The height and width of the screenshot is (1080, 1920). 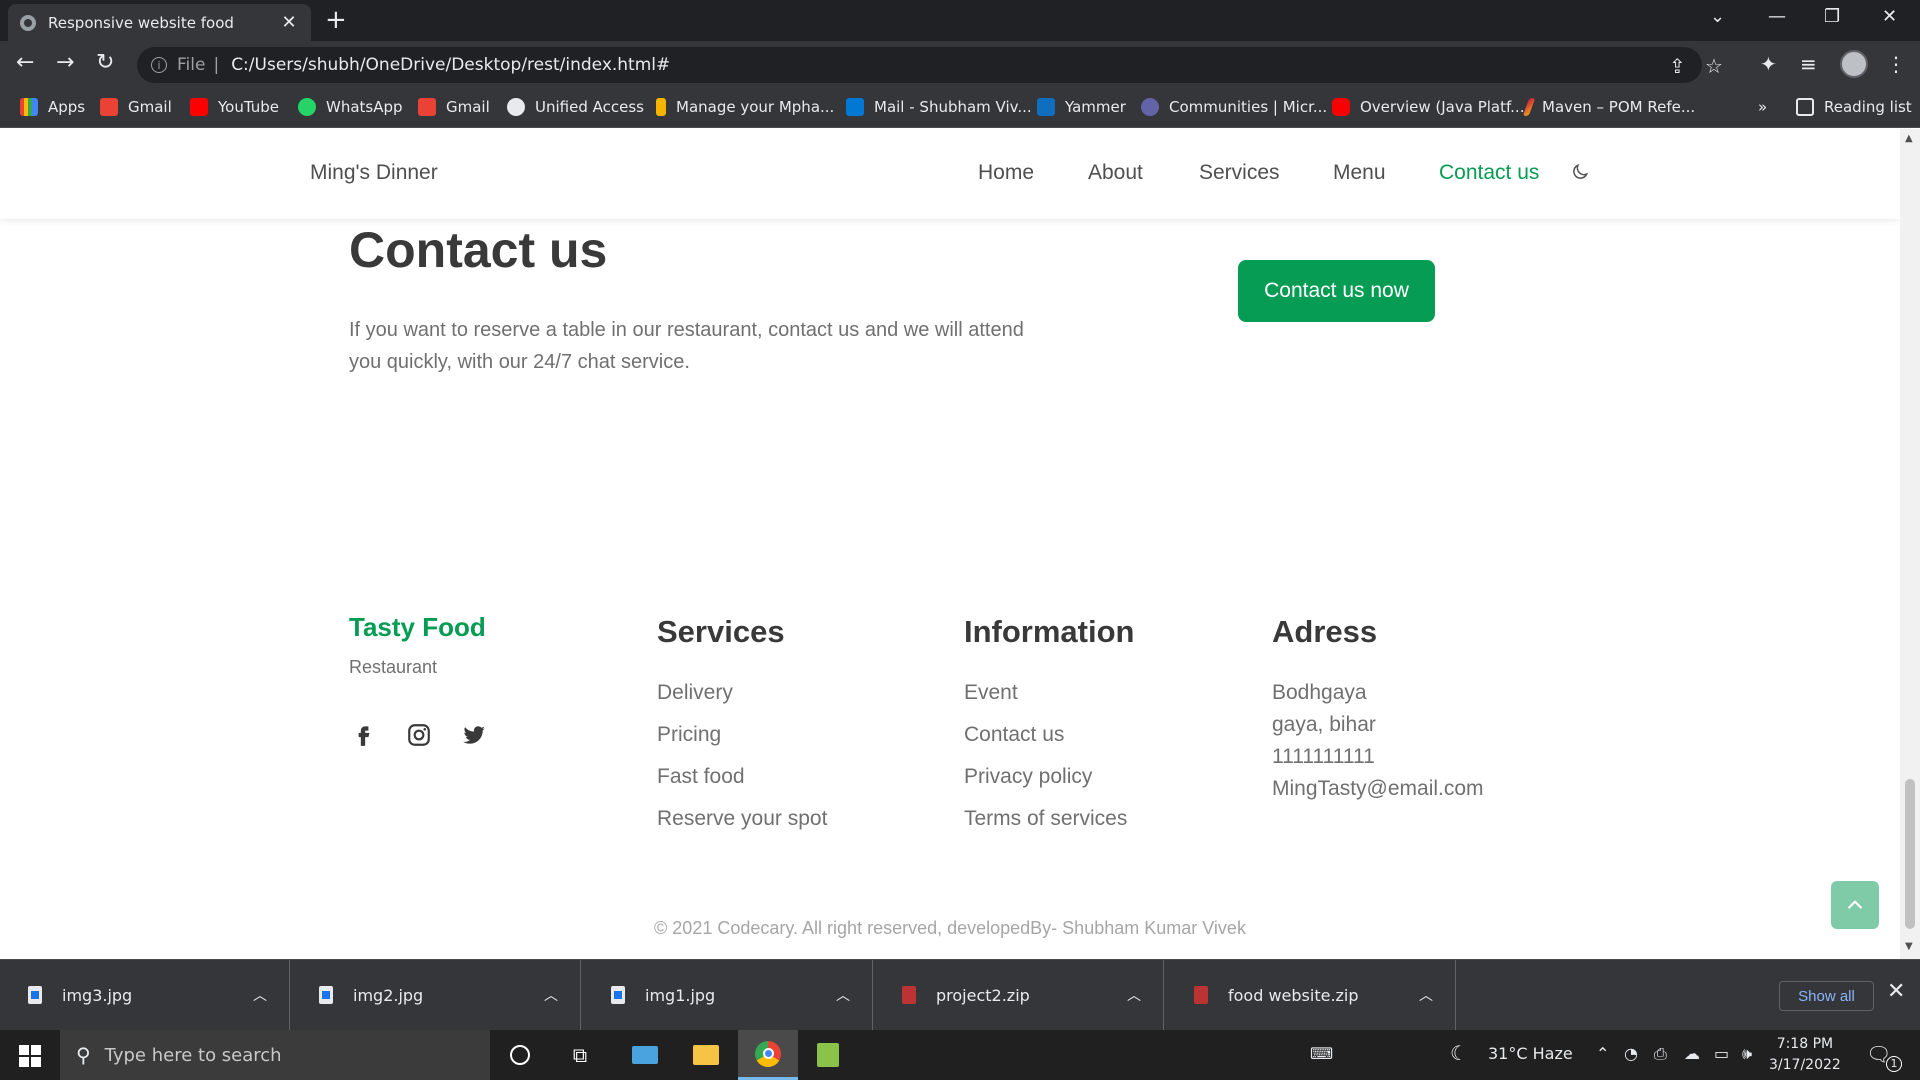 What do you see at coordinates (909, 995) in the screenshot?
I see `zip-file-icon` at bounding box center [909, 995].